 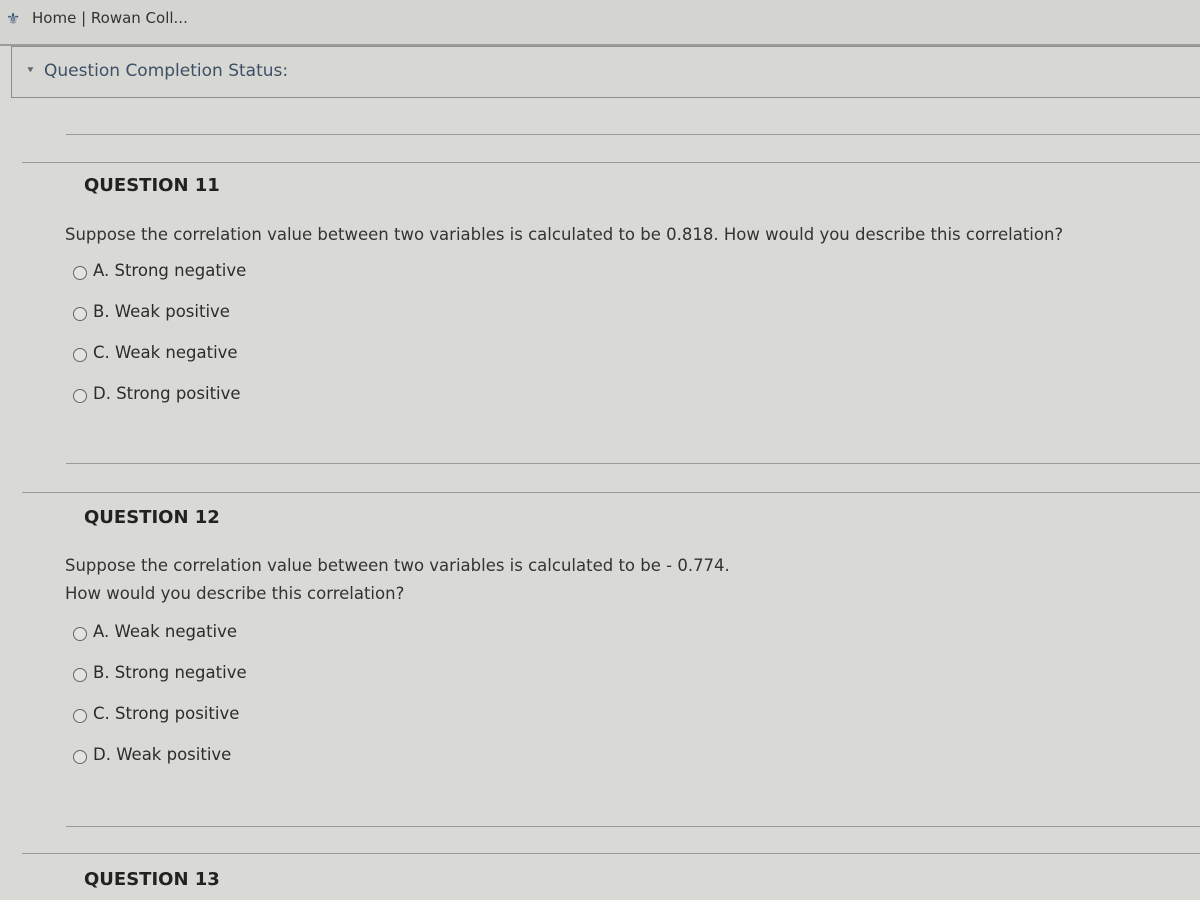 What do you see at coordinates (30, 71) in the screenshot?
I see `double-chevron-down-icon: ⯆` at bounding box center [30, 71].